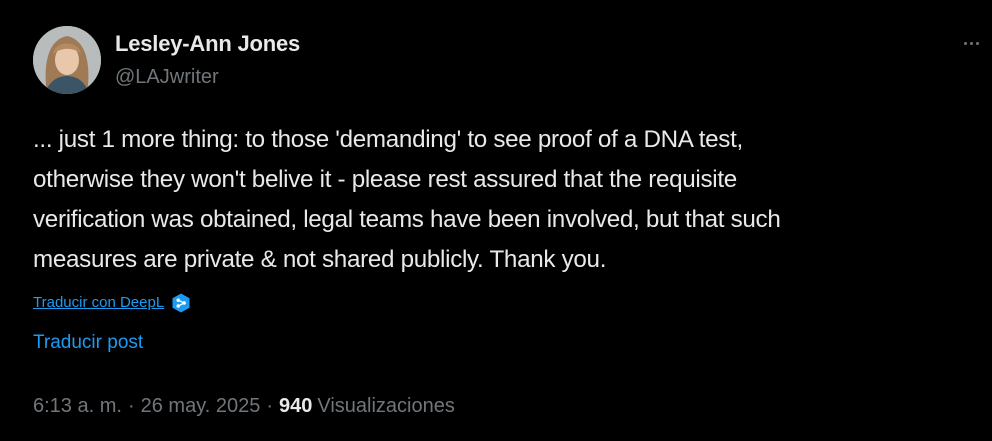 This screenshot has height=441, width=992. Describe the element at coordinates (88, 343) in the screenshot. I see `translate-post-link: Traducir post` at that location.